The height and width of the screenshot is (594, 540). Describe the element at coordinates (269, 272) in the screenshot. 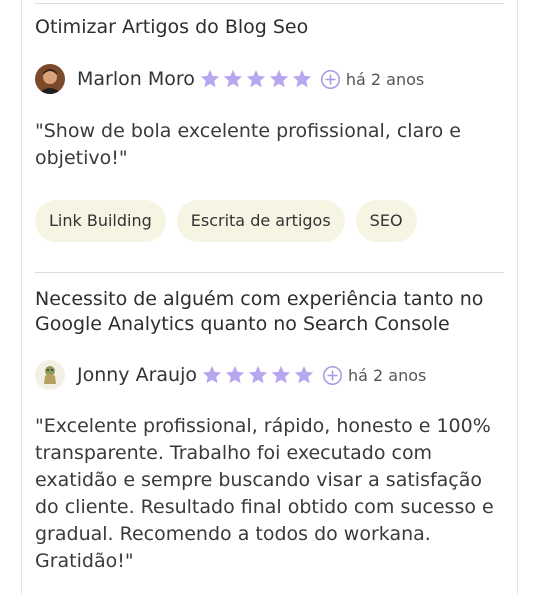

I see `review-divider` at that location.